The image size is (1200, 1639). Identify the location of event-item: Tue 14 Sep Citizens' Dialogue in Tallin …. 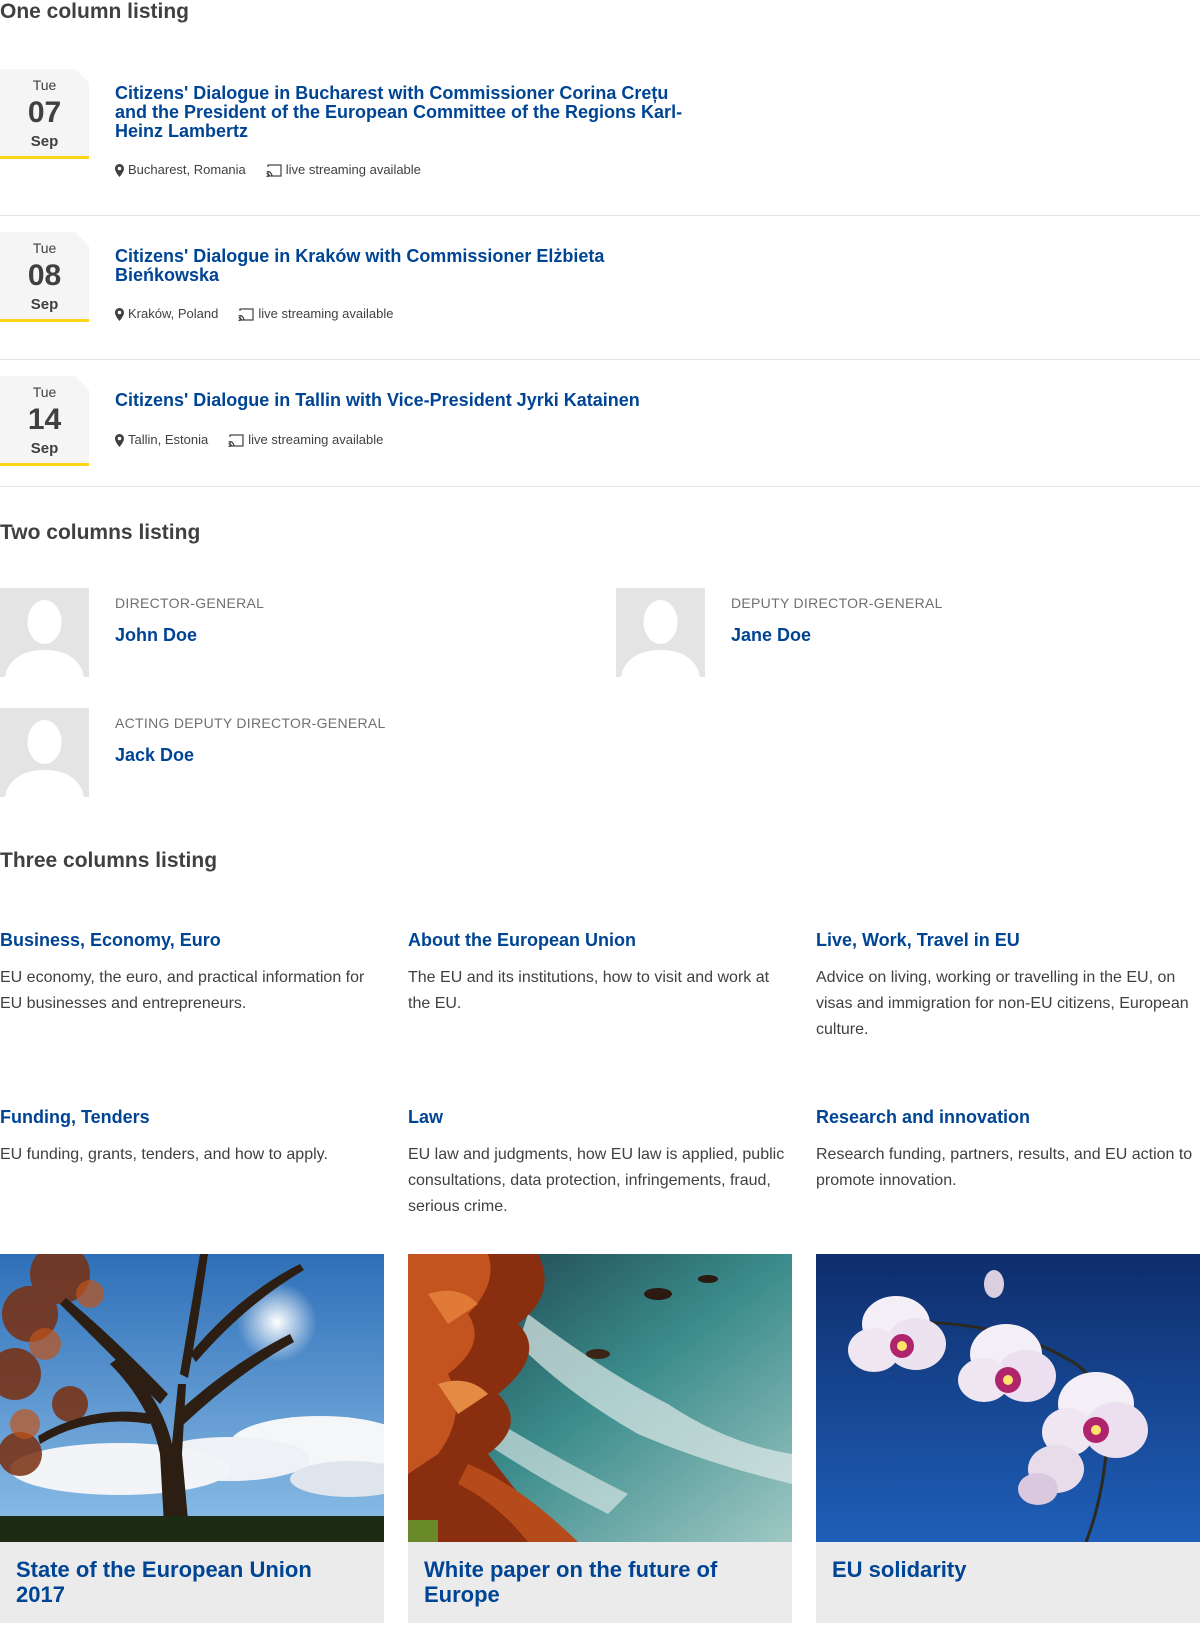
(600, 423).